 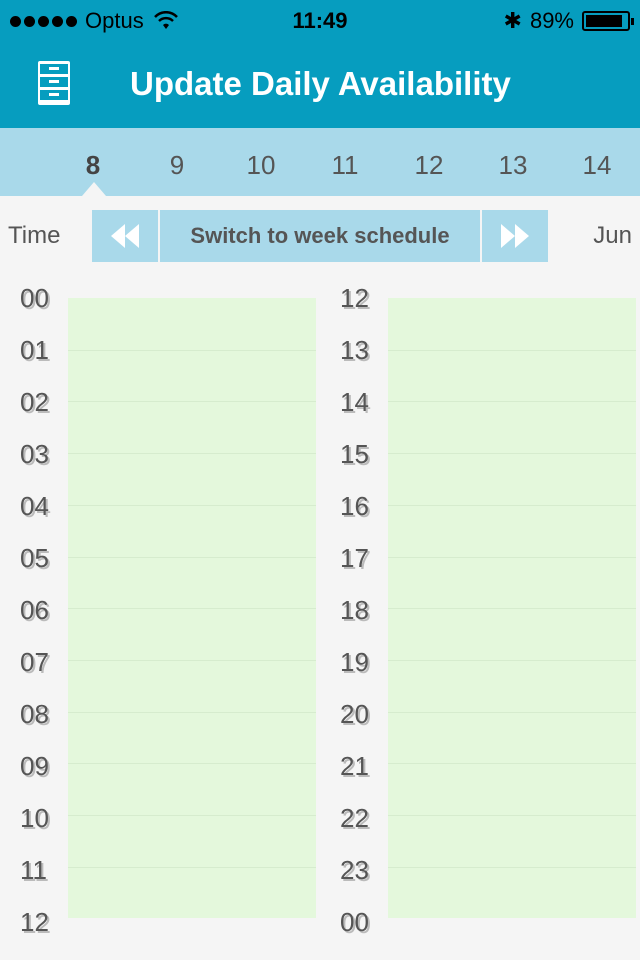 I want to click on hour-label: 02, so click(x=34, y=402).